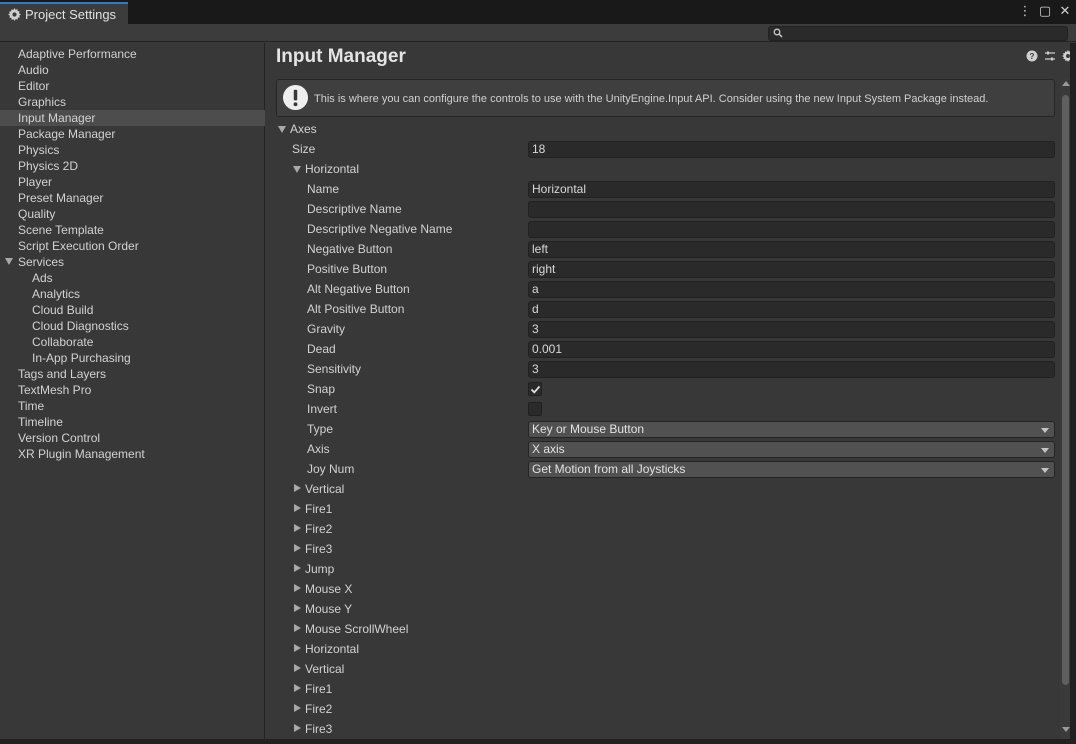  What do you see at coordinates (132, 230) in the screenshot?
I see `sidebar-item-scene-template: Scene Template` at bounding box center [132, 230].